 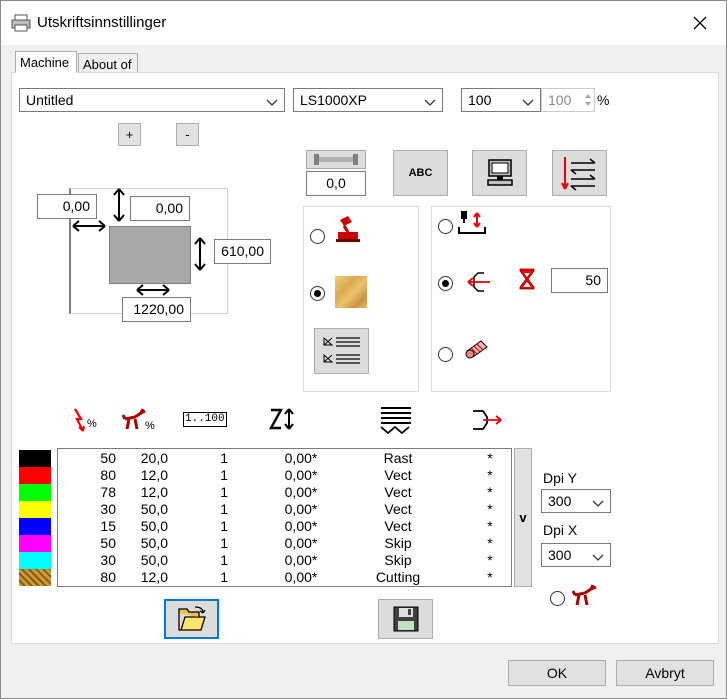 What do you see at coordinates (445, 354) in the screenshot?
I see `rotary-mode-radio` at bounding box center [445, 354].